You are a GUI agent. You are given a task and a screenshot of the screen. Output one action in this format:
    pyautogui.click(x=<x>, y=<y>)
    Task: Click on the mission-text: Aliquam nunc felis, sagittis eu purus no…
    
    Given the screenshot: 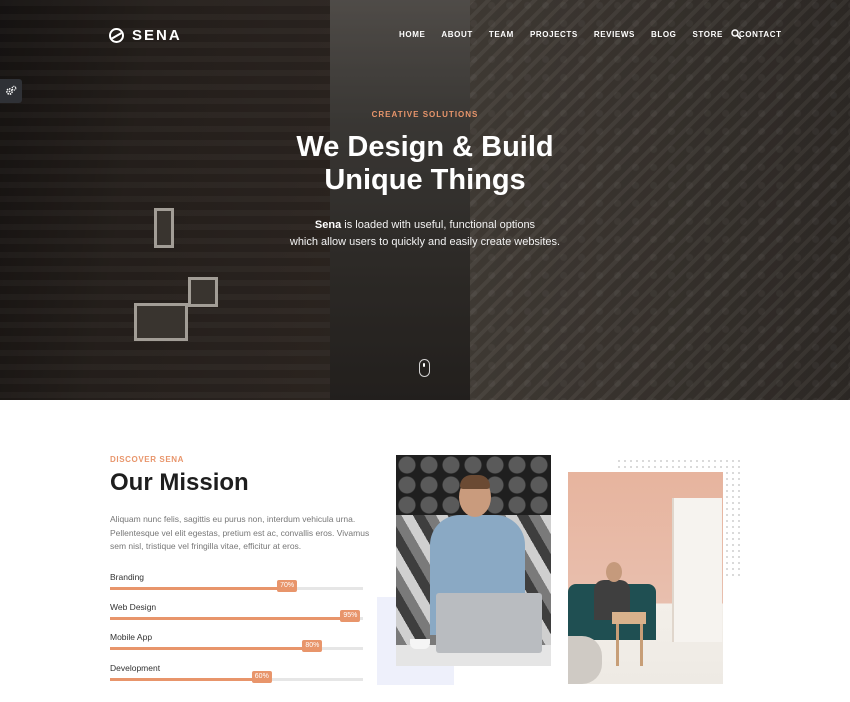 What is the action you would take?
    pyautogui.click(x=240, y=532)
    